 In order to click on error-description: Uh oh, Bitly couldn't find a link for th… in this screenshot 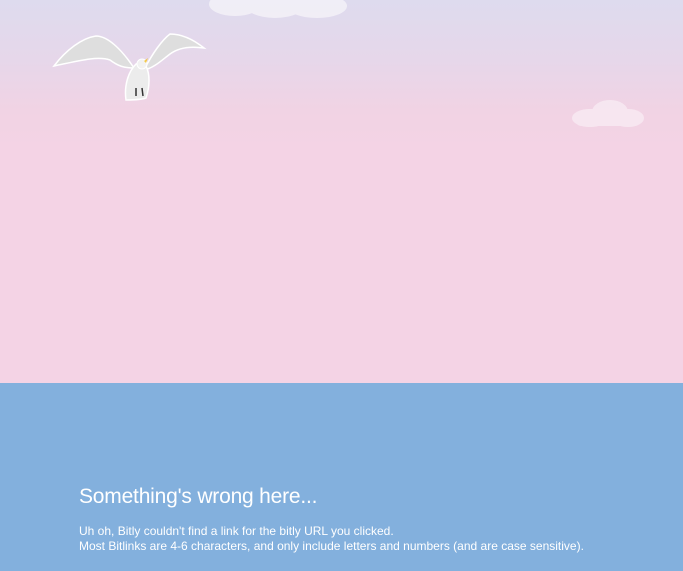, I will do `click(379, 539)`.